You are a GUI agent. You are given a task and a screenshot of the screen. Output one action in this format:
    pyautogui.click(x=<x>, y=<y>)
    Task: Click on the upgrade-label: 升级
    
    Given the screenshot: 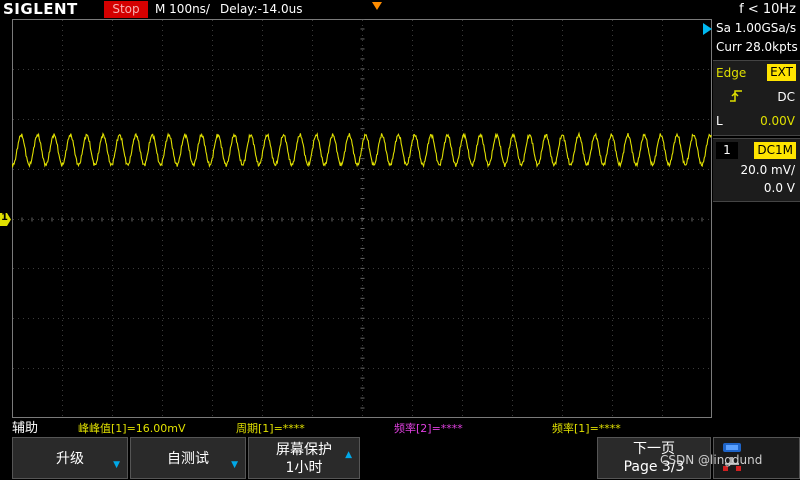 What is the action you would take?
    pyautogui.click(x=70, y=459)
    